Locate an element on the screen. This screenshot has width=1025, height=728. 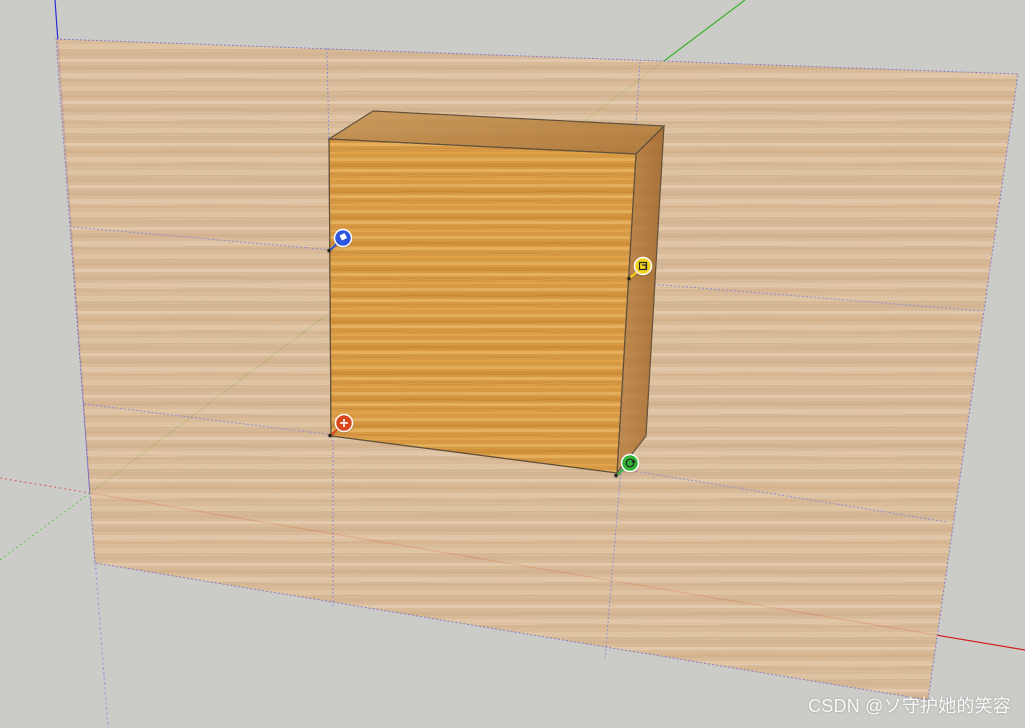
green-pin-anchor is located at coordinates (616, 475).